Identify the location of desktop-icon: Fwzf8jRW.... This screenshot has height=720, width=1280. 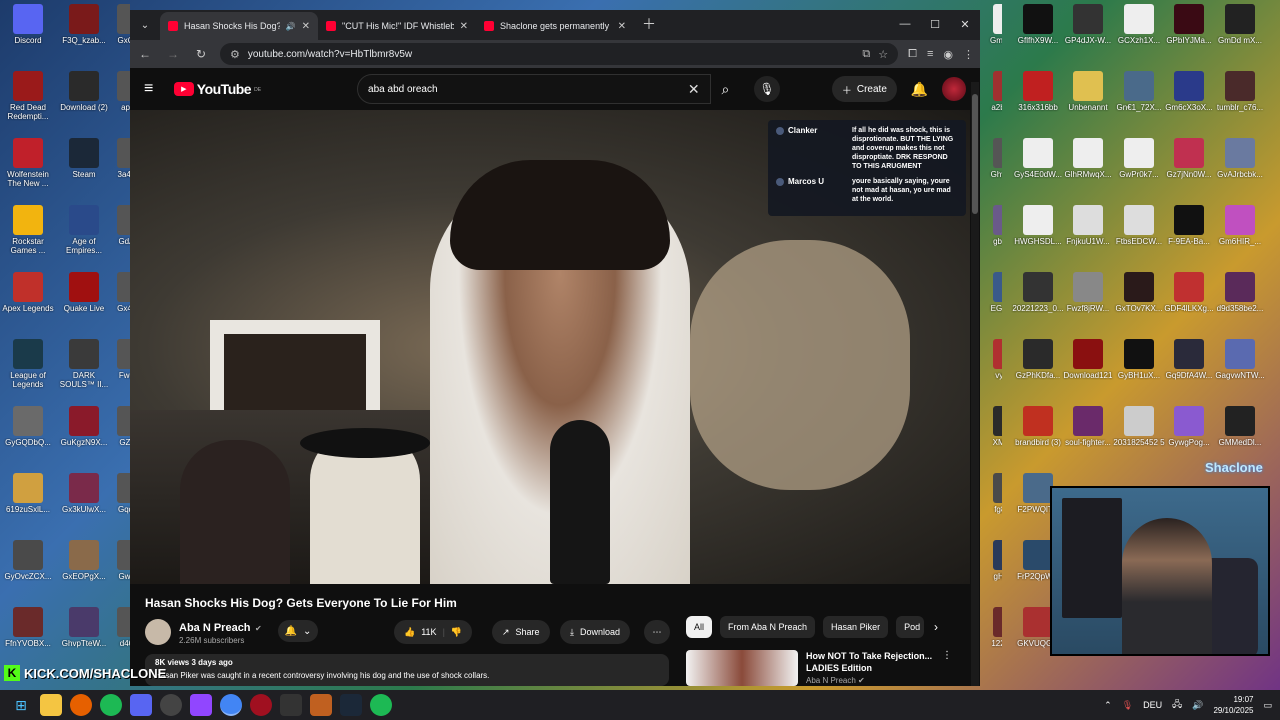
(1088, 301).